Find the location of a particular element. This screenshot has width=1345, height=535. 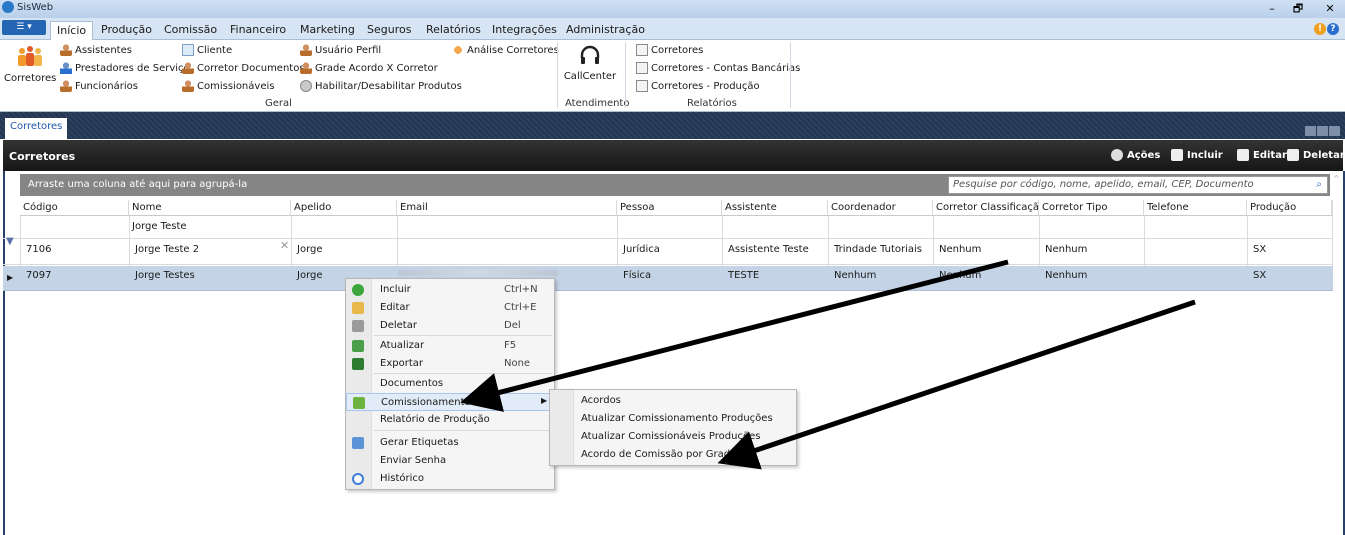

ribbon-comissionaveis: Comissionáveis is located at coordinates (228, 86).